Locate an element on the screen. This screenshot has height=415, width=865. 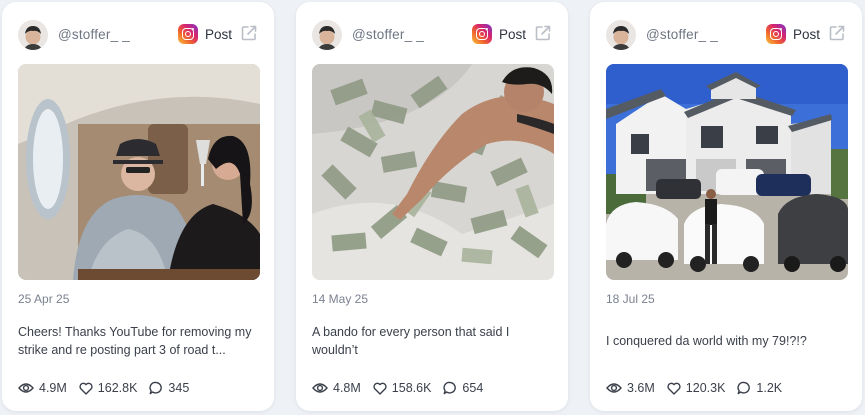
post-stats: 4.9M 162.8K 345 is located at coordinates (109, 388).